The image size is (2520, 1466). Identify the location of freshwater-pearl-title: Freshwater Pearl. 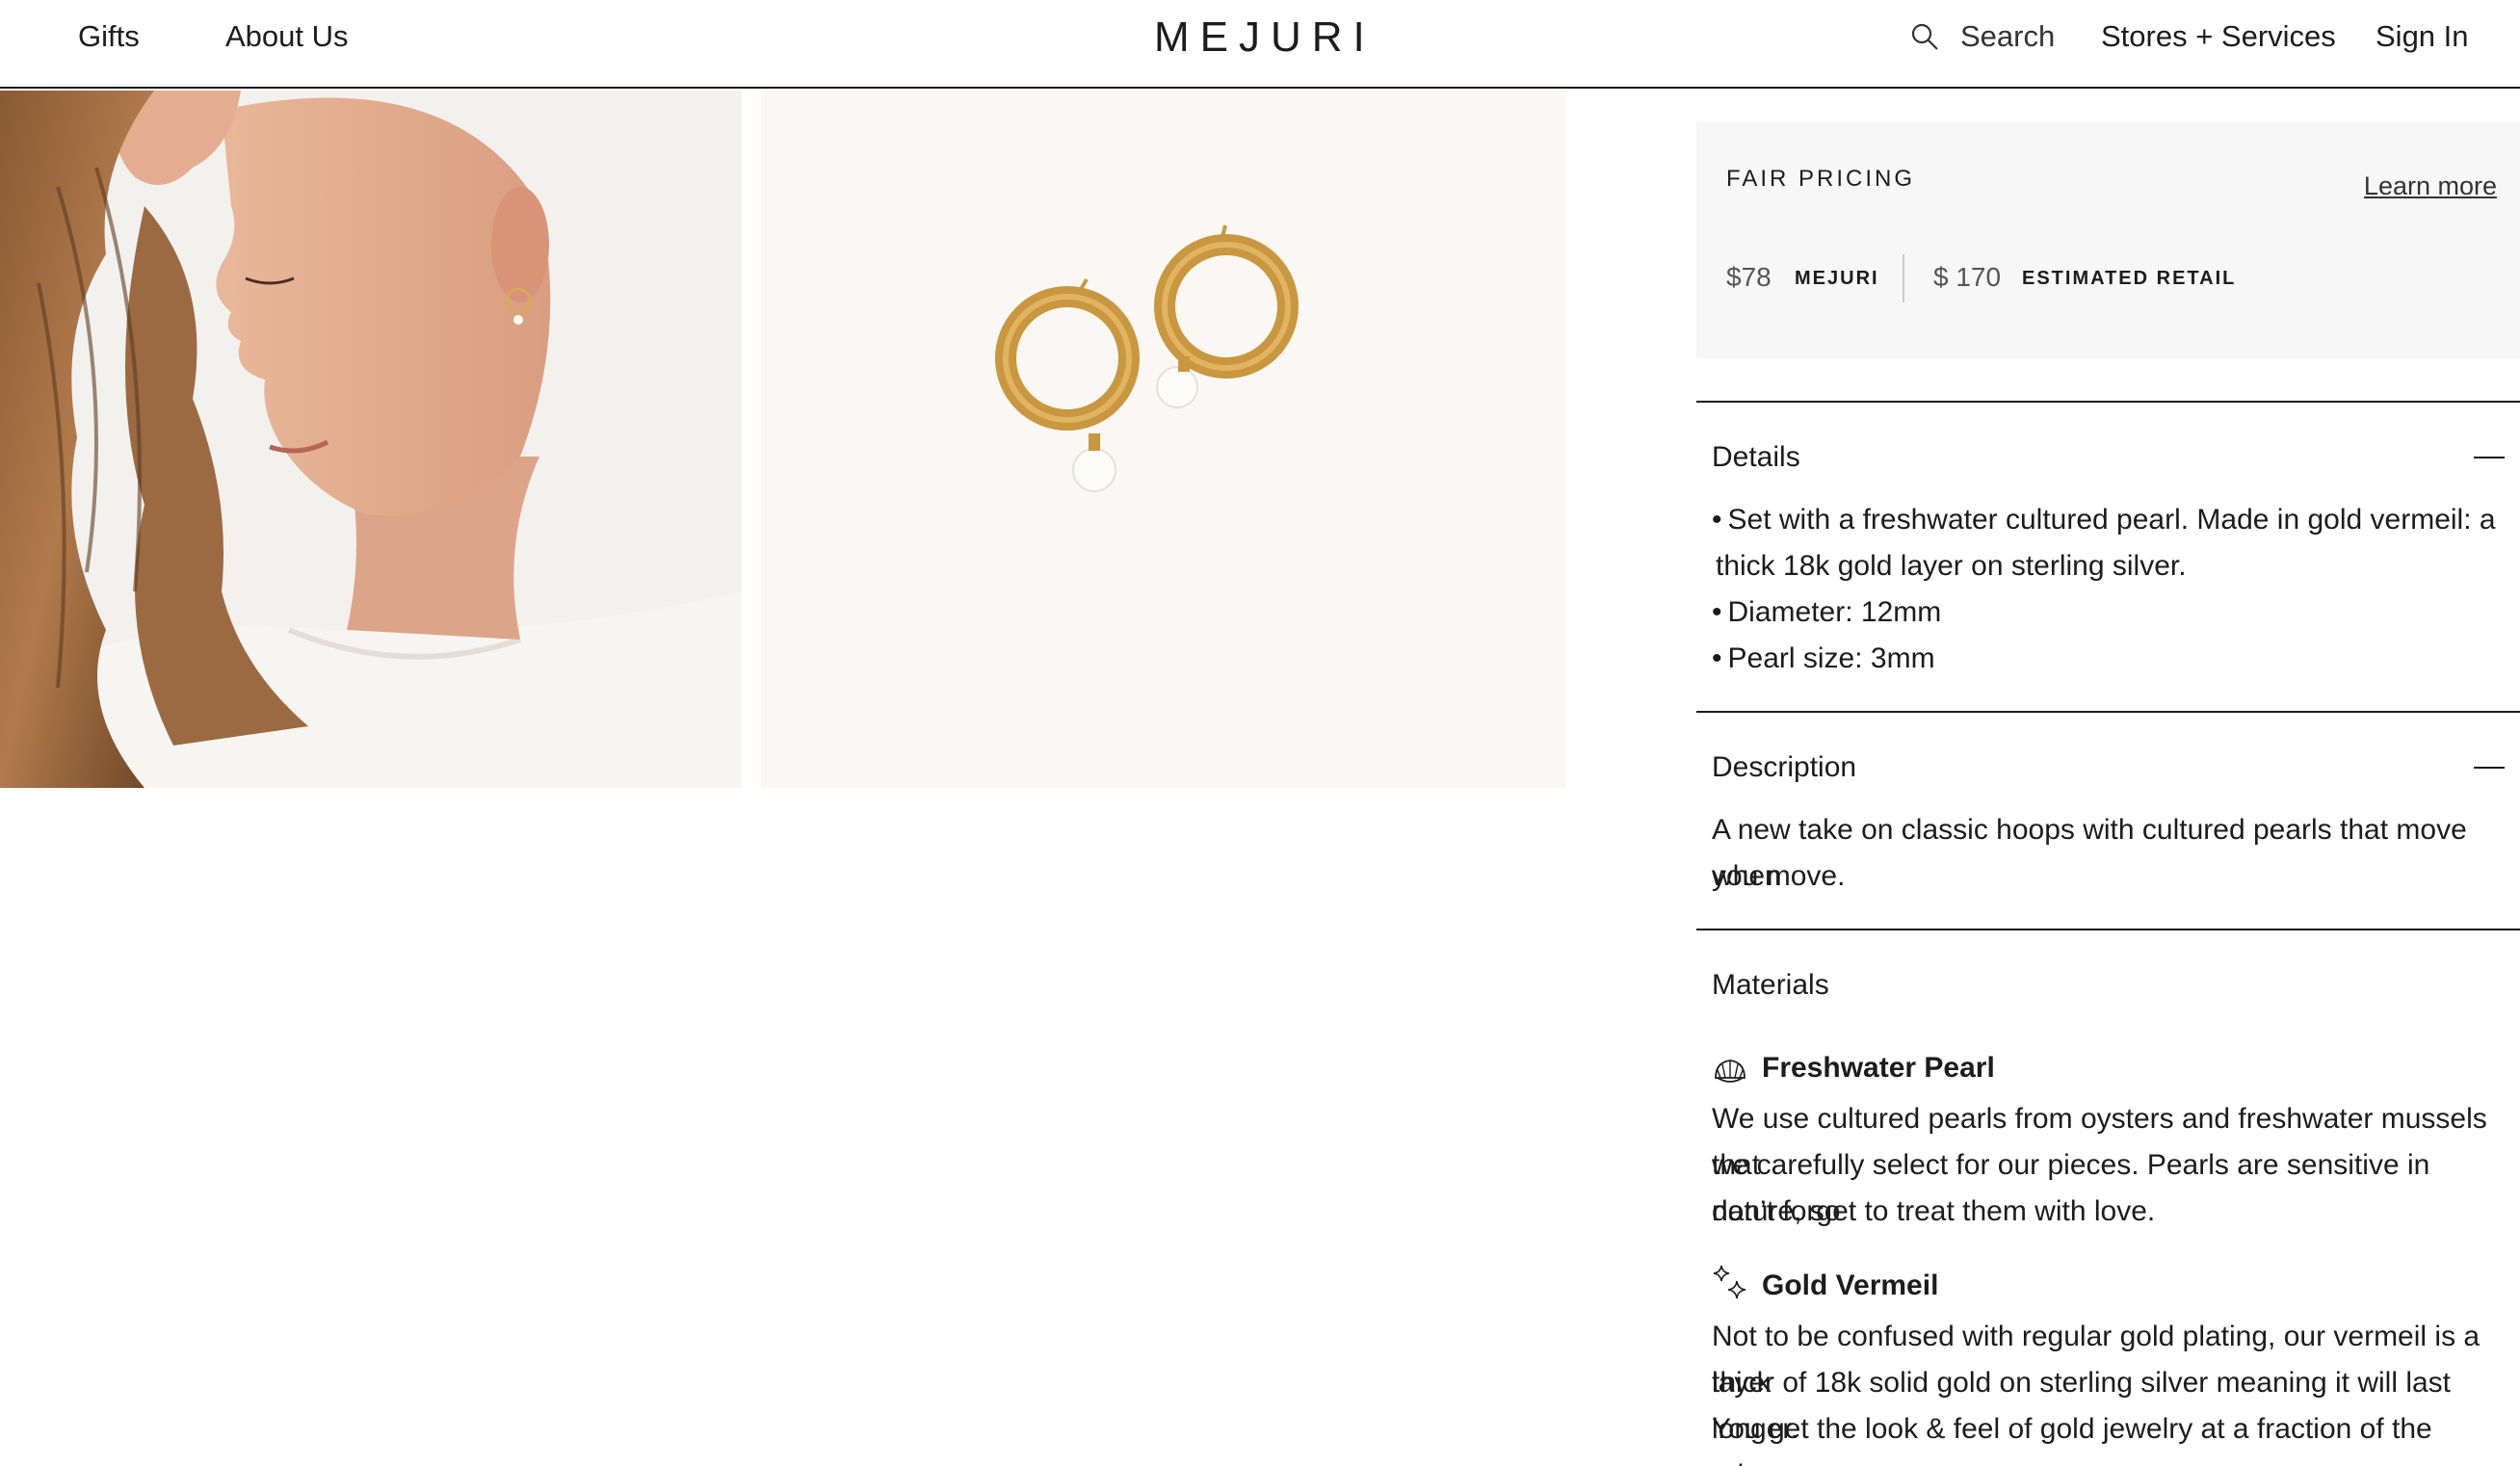
(1879, 1068).